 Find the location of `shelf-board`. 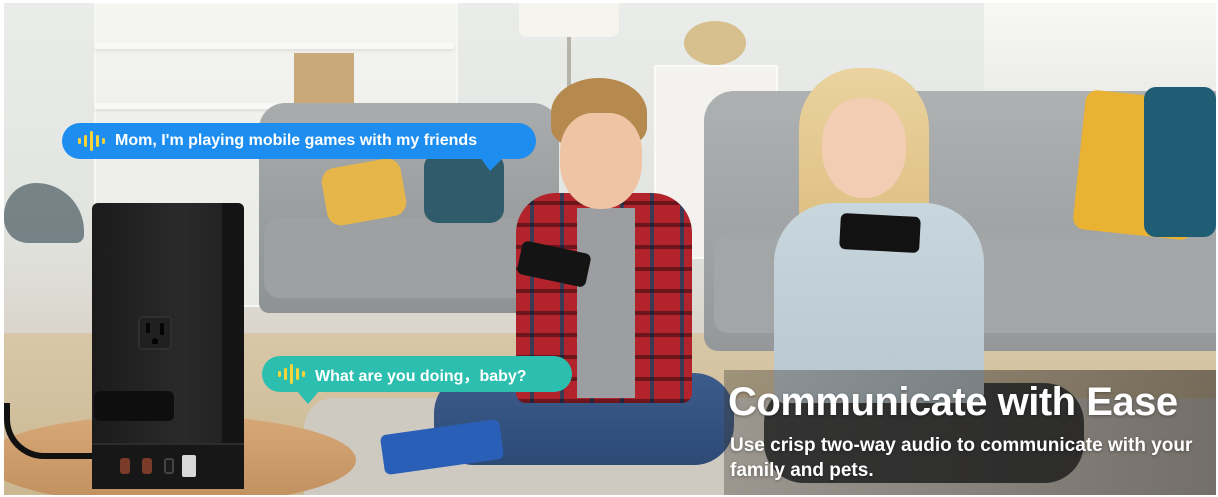

shelf-board is located at coordinates (274, 46).